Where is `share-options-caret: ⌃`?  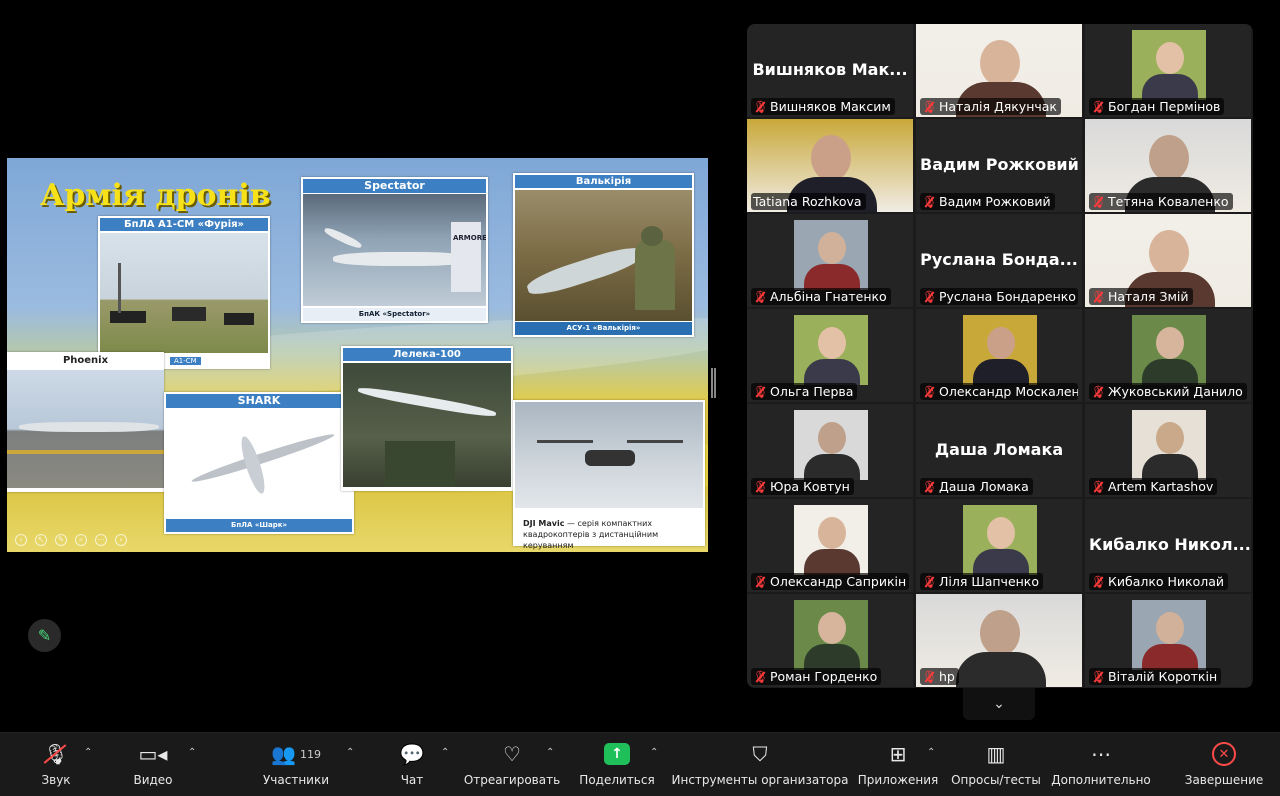 share-options-caret: ⌃ is located at coordinates (654, 752).